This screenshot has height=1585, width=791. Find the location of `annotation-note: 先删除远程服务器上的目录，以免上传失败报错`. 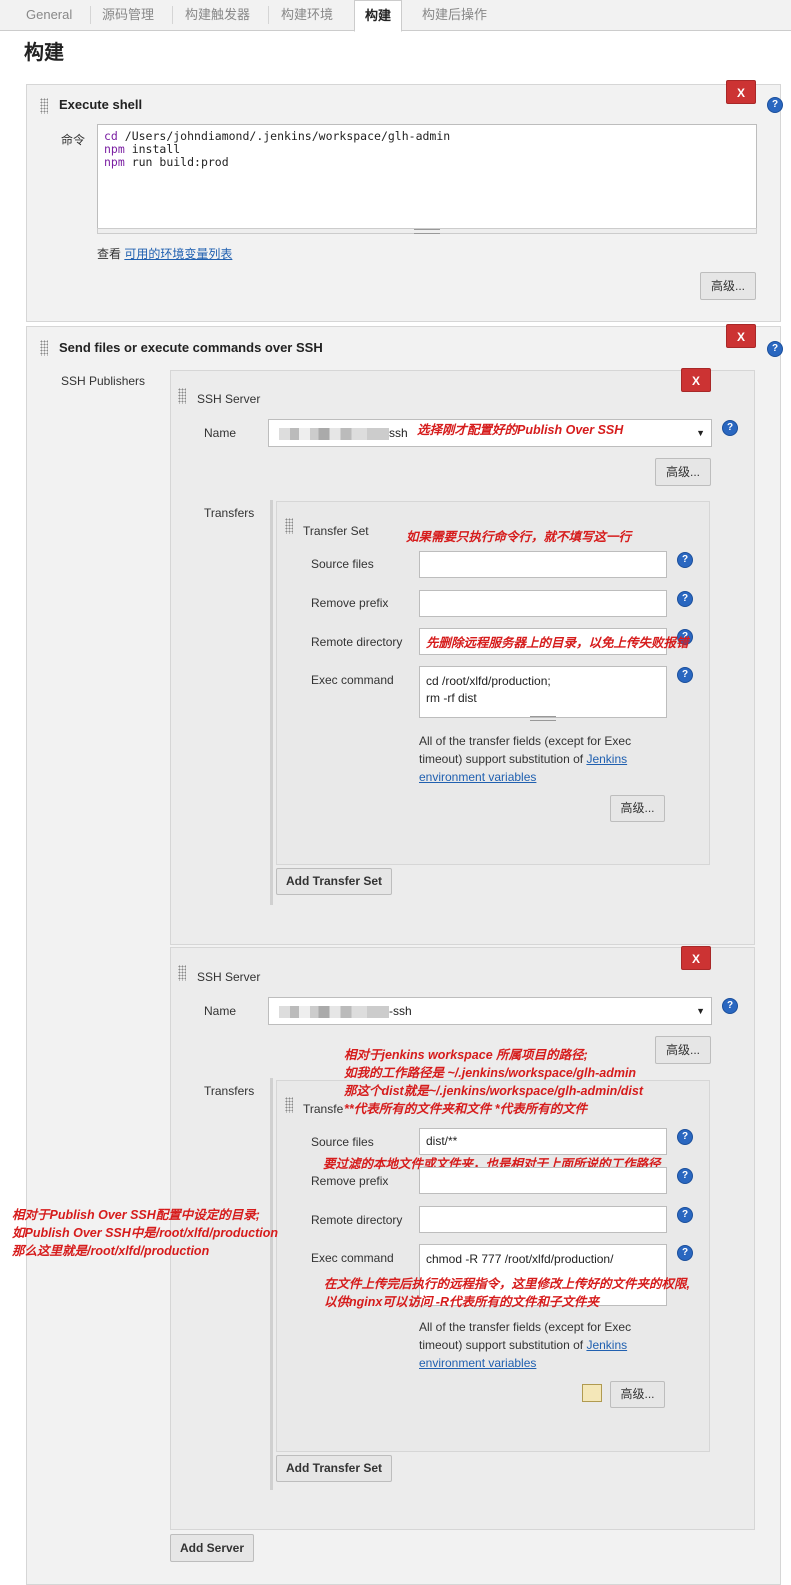

annotation-note: 先删除远程服务器上的目录，以免上传失败报错 is located at coordinates (557, 643).